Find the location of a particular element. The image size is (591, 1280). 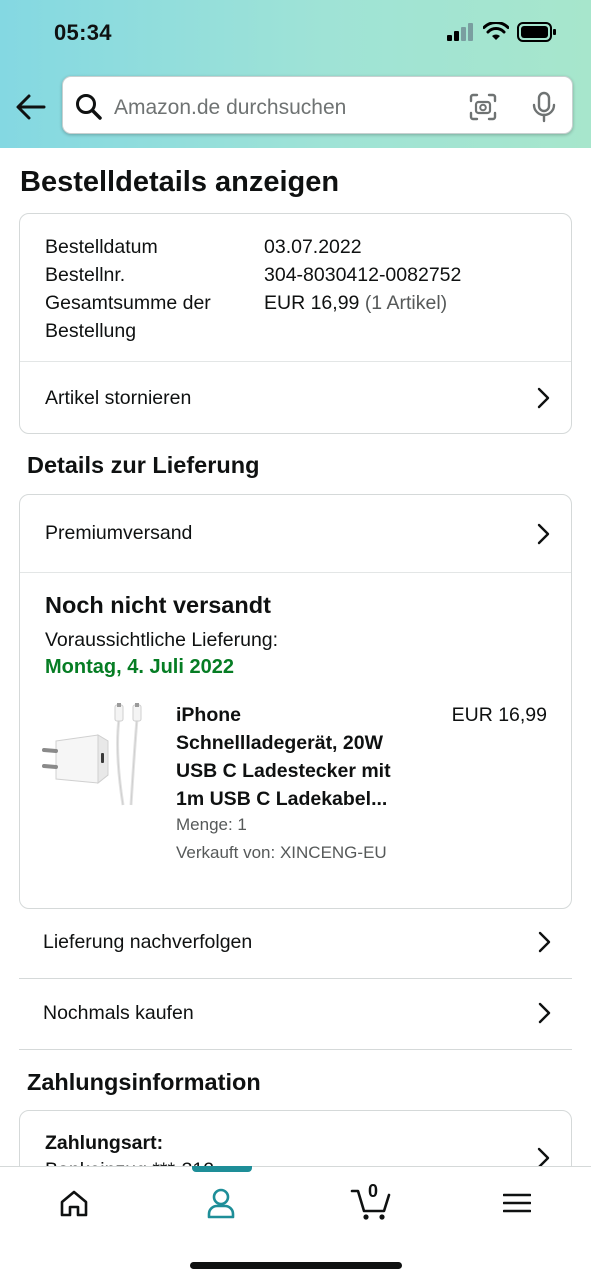

product-seller: Verkauft von: XINCENG-EU is located at coordinates (281, 852).